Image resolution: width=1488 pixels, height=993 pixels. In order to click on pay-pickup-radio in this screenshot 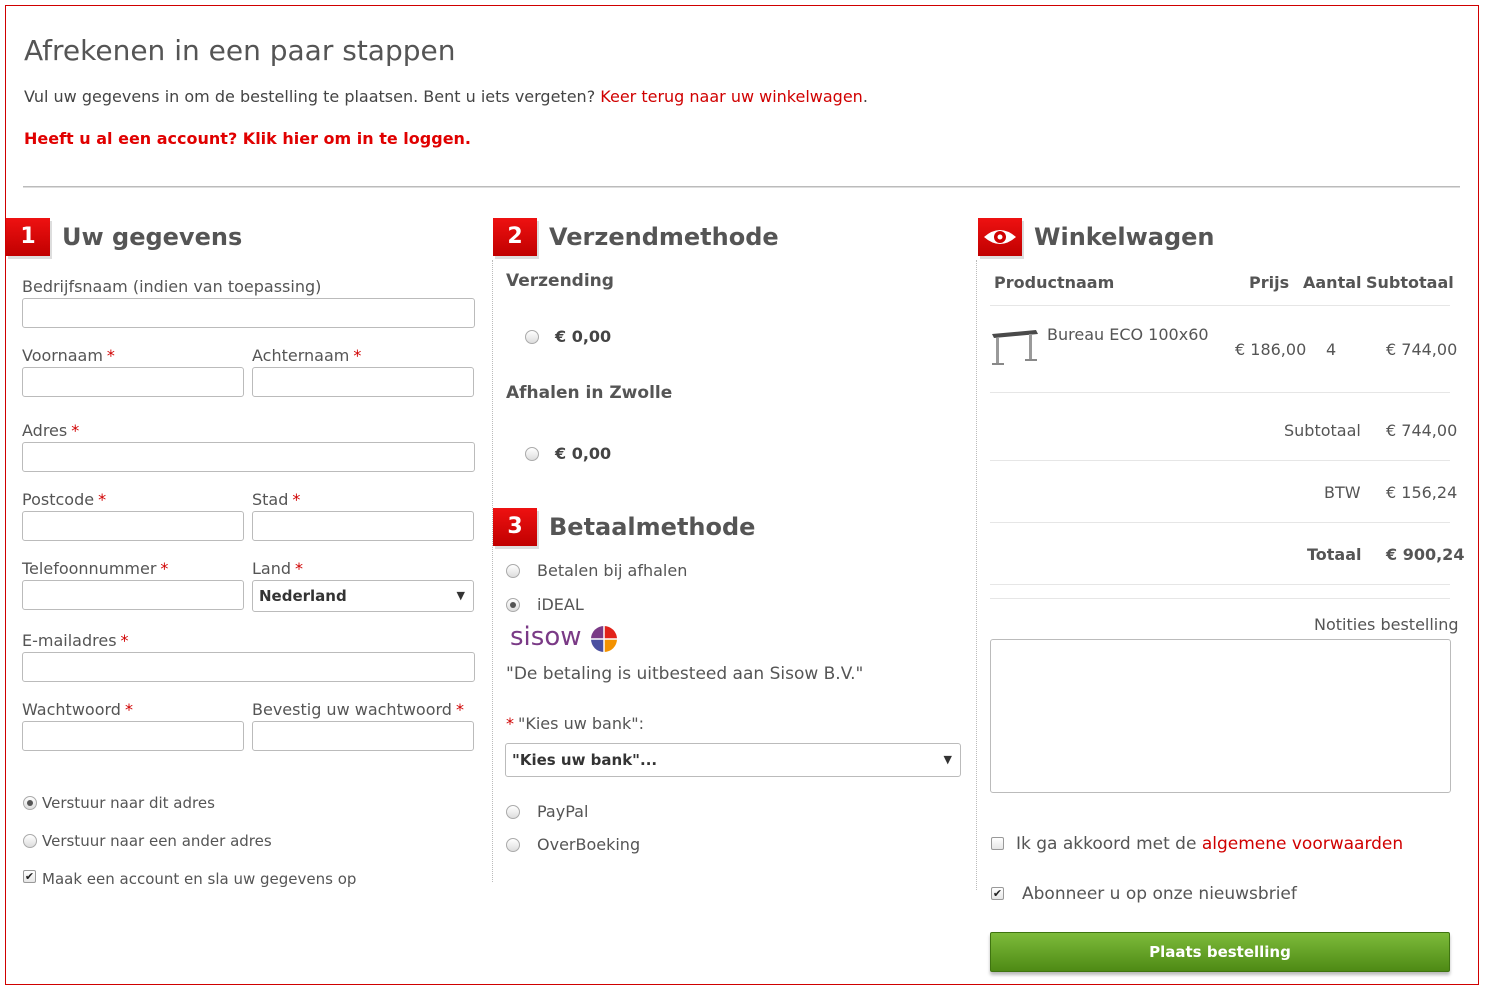, I will do `click(513, 571)`.